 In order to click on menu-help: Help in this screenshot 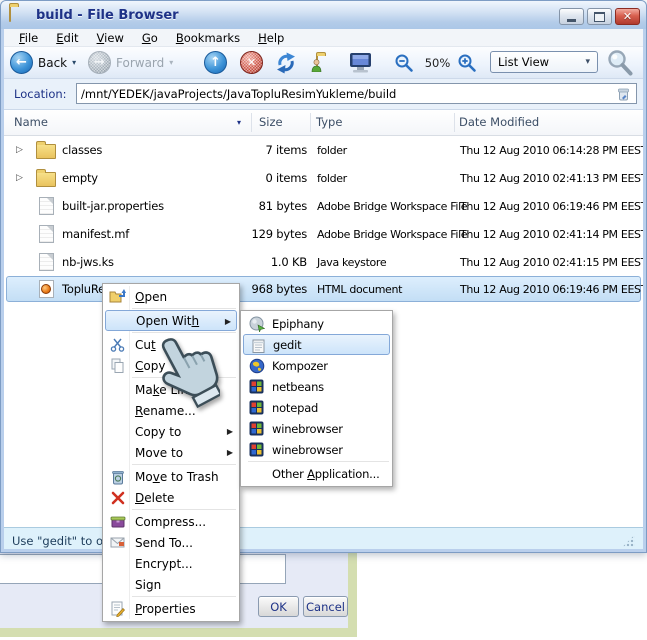, I will do `click(271, 38)`.